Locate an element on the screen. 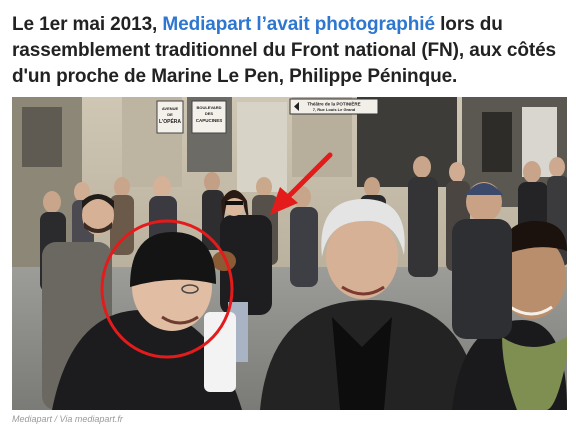 The image size is (576, 432). svg-text: AVENUE is located at coordinates (170, 108).